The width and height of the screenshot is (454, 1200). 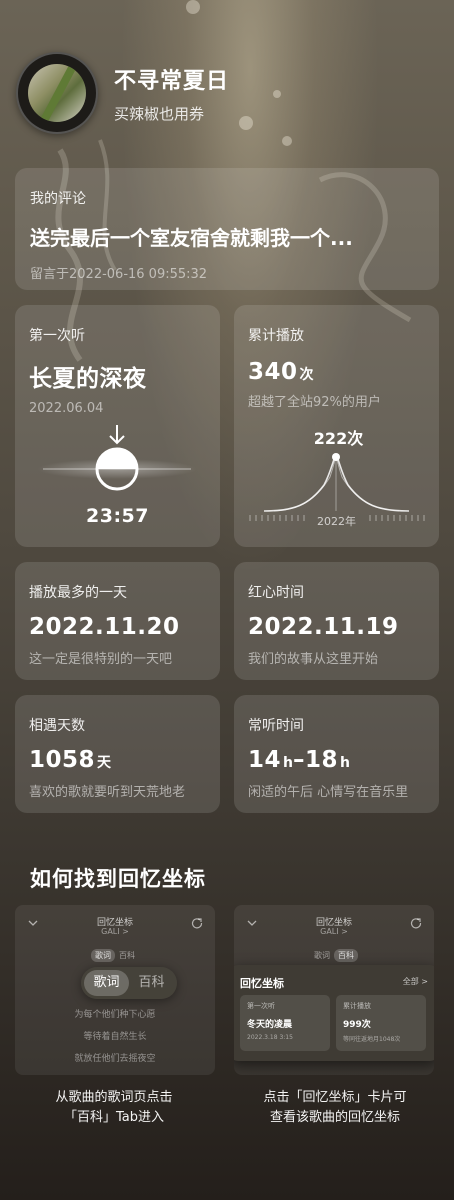 I want to click on shot-left-tabs: 歌词 百科, so click(x=115, y=955).